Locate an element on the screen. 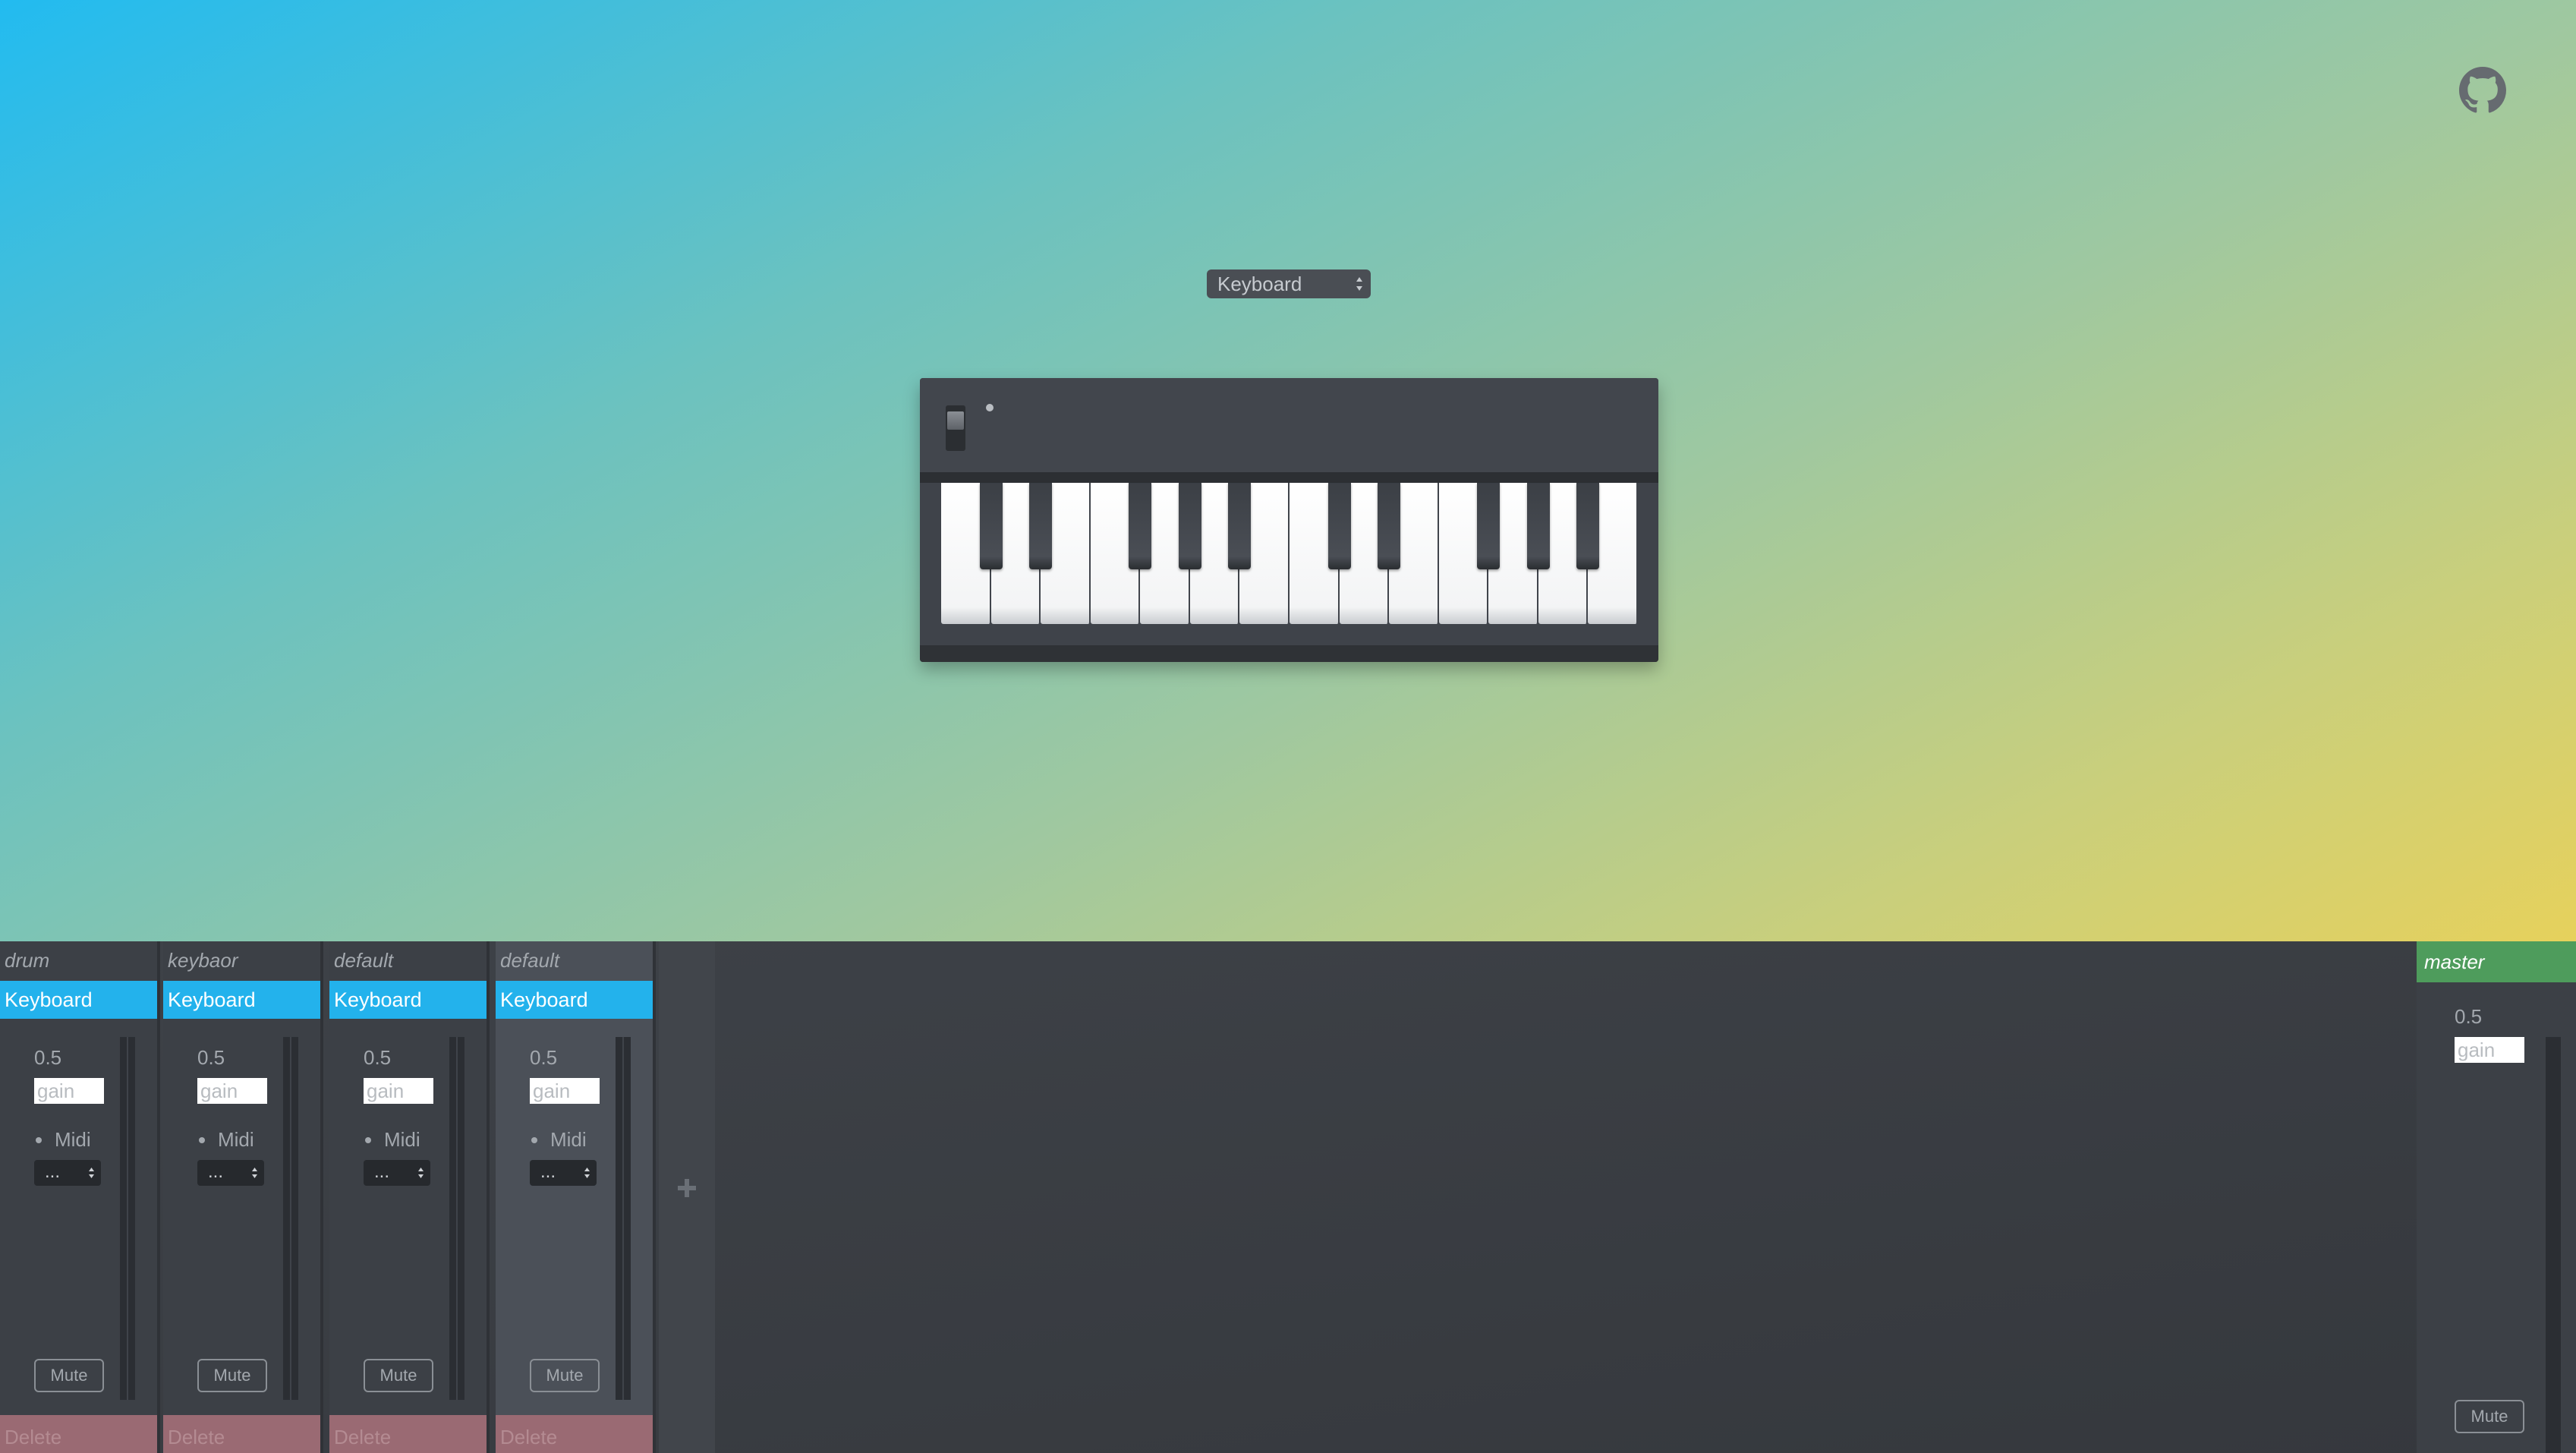 This screenshot has height=1453, width=2576. keyboard-top-panel is located at coordinates (1289, 425).